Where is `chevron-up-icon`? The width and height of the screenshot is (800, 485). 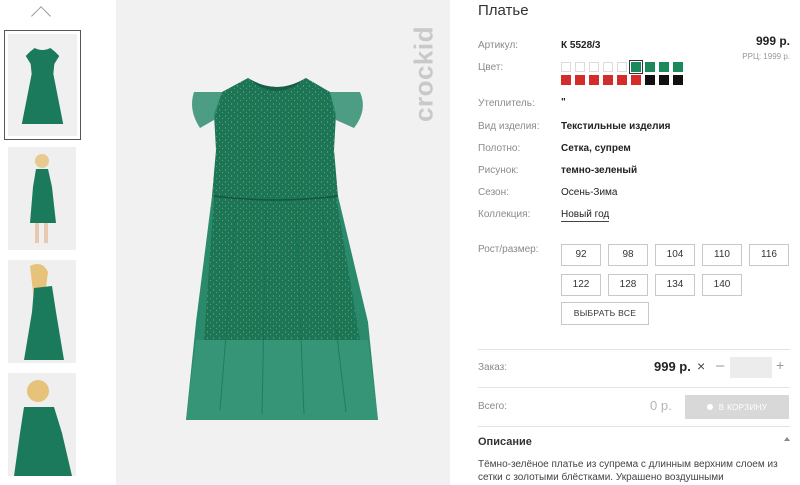 chevron-up-icon is located at coordinates (41, 16).